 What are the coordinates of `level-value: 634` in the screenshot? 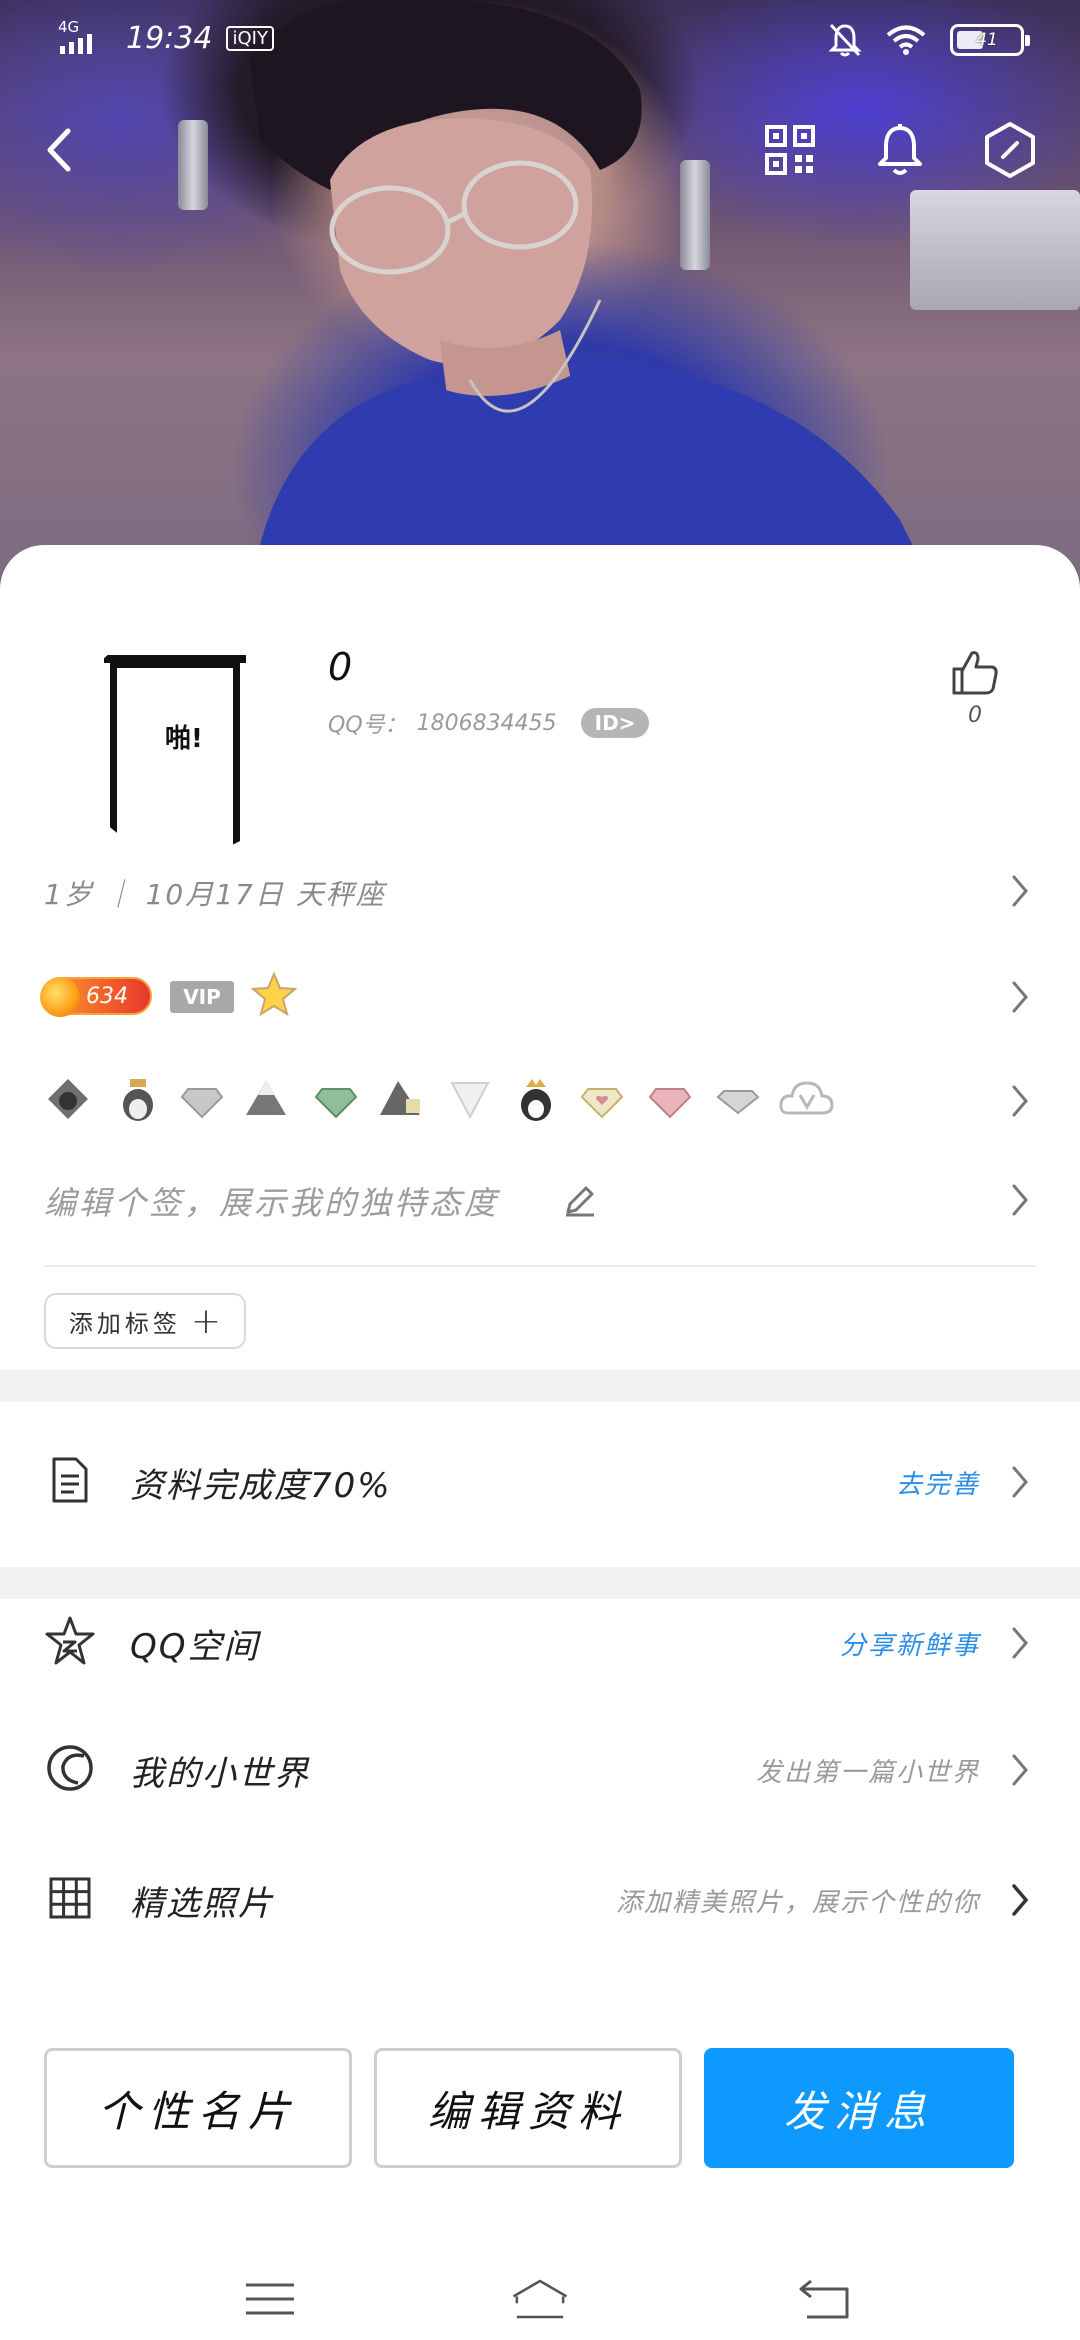 It's located at (107, 996).